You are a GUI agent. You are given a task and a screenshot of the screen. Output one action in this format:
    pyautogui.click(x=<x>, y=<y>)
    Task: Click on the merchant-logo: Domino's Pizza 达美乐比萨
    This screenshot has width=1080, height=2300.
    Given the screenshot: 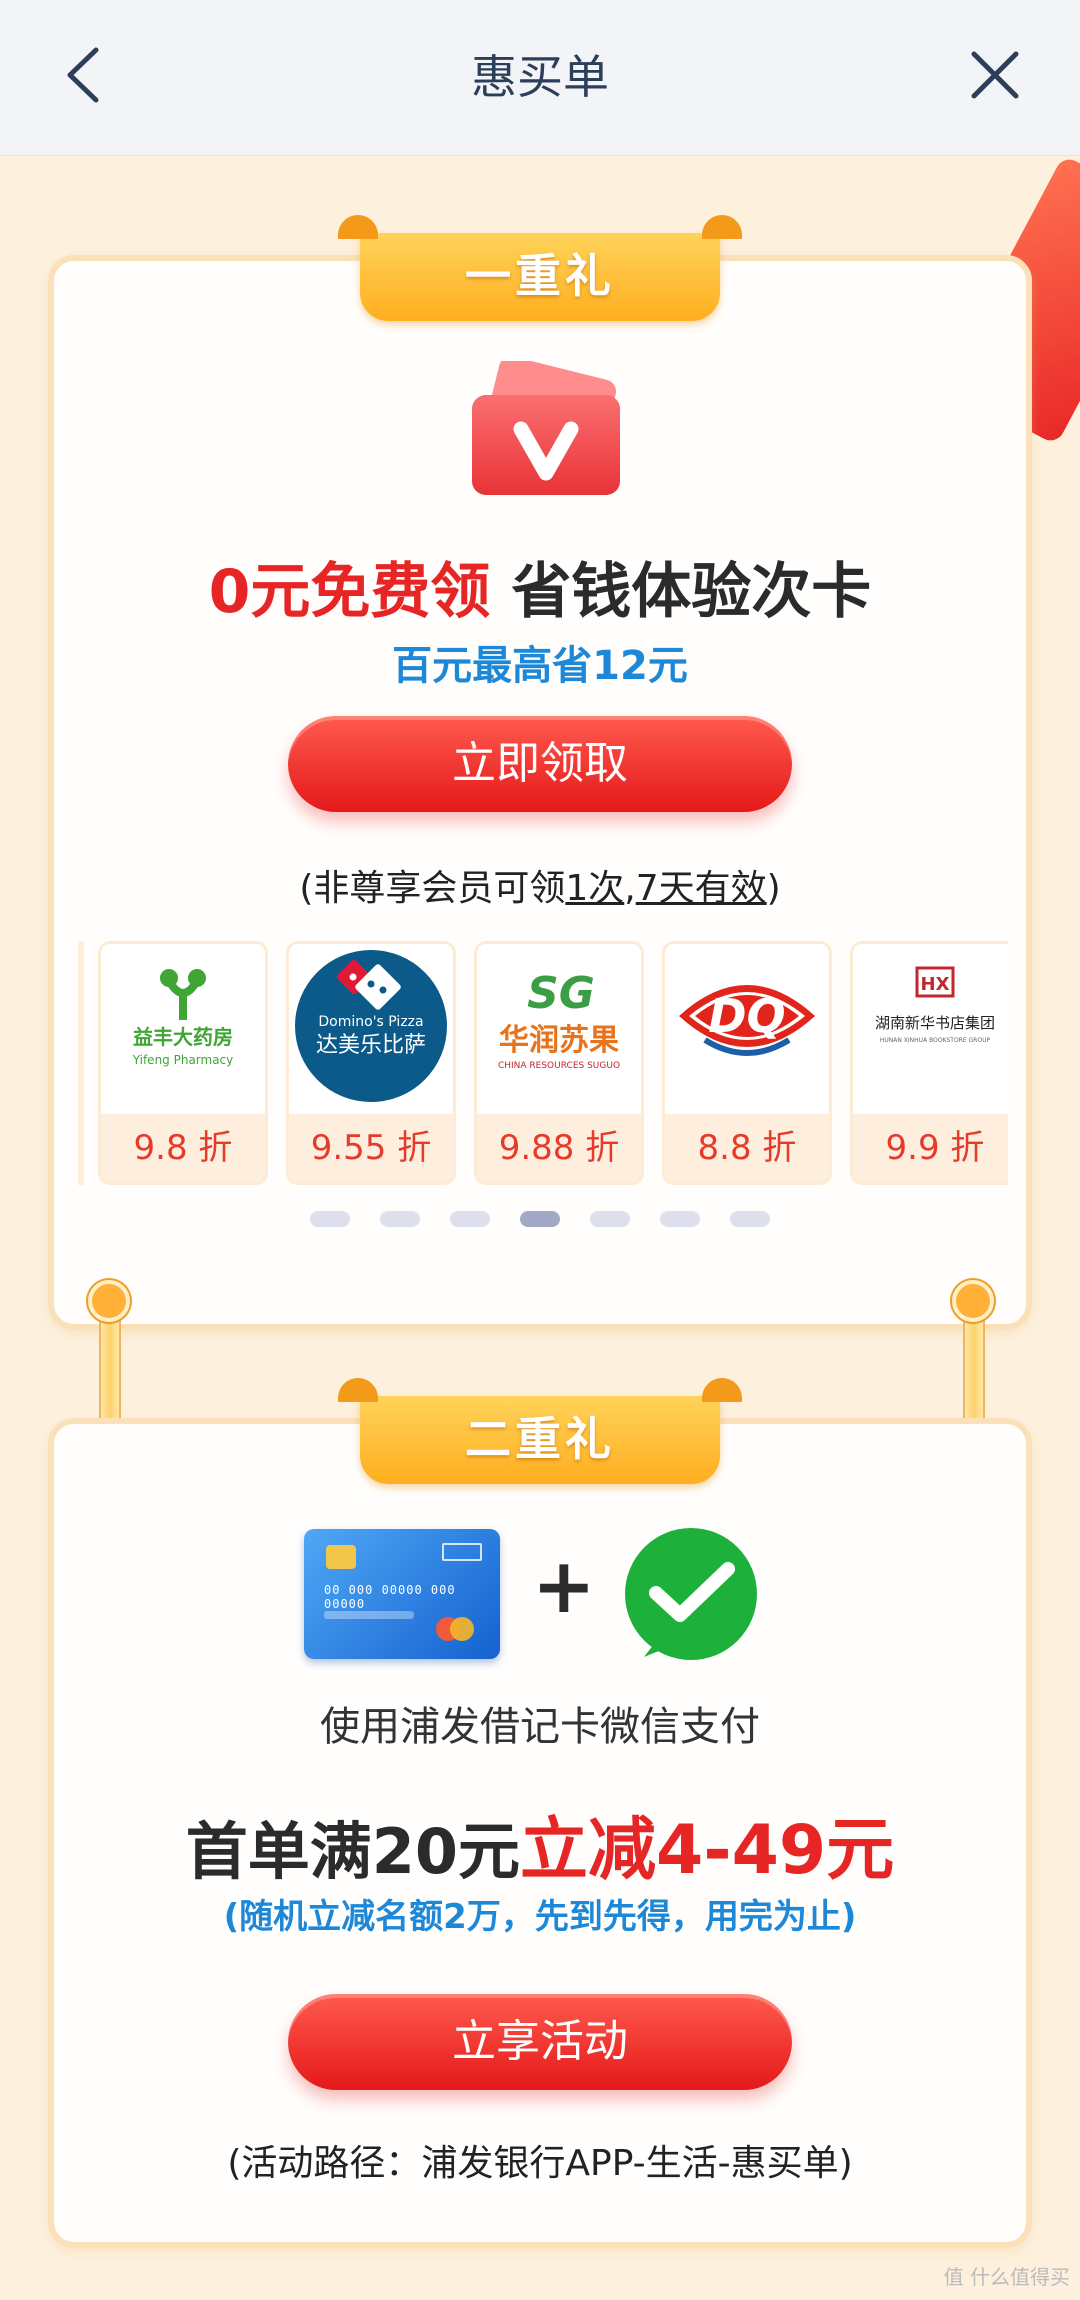 What is the action you would take?
    pyautogui.click(x=371, y=1029)
    